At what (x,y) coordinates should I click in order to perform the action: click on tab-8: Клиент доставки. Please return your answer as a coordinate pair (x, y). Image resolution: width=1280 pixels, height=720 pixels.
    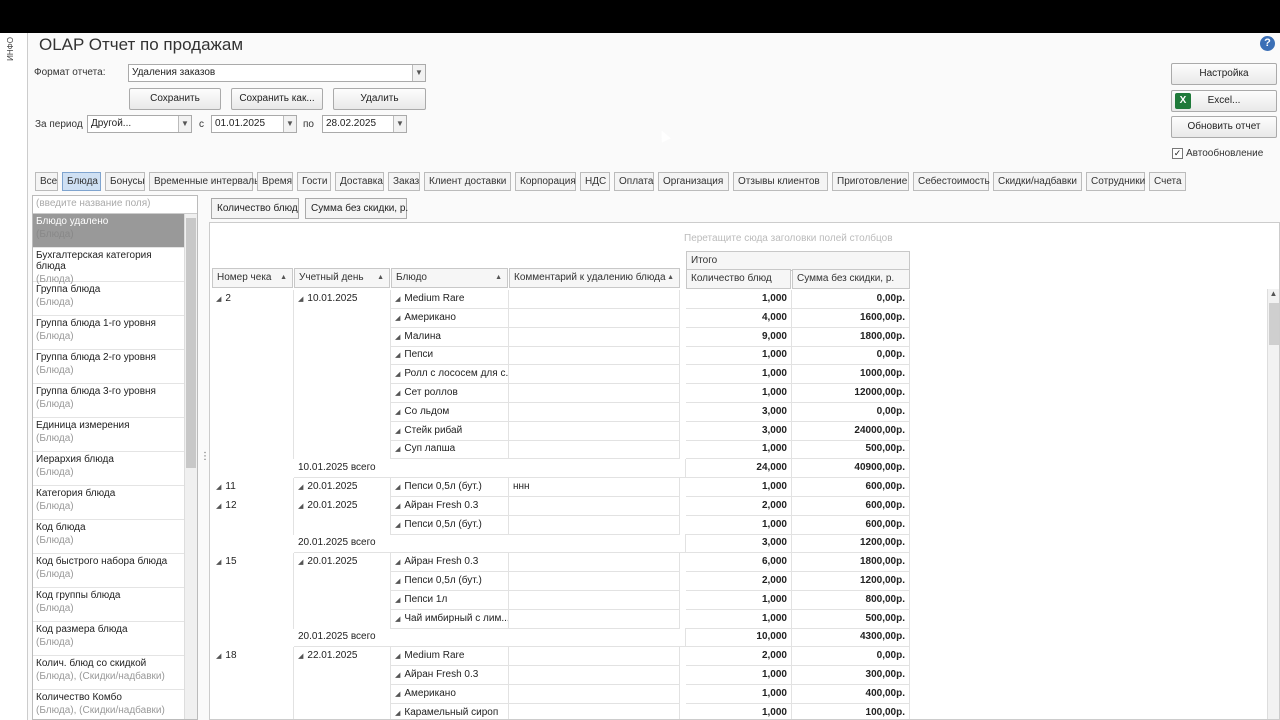
    Looking at the image, I should click on (467, 181).